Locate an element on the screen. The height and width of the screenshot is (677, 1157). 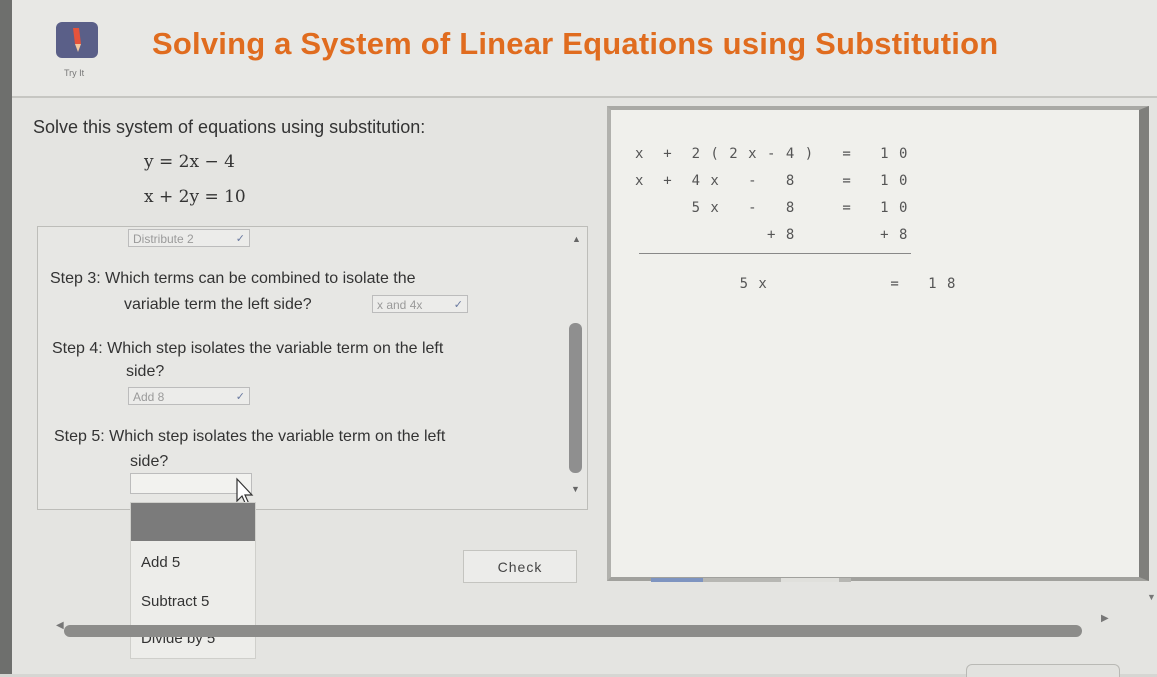
step2-select: Distribute 2 ✓ is located at coordinates (189, 238).